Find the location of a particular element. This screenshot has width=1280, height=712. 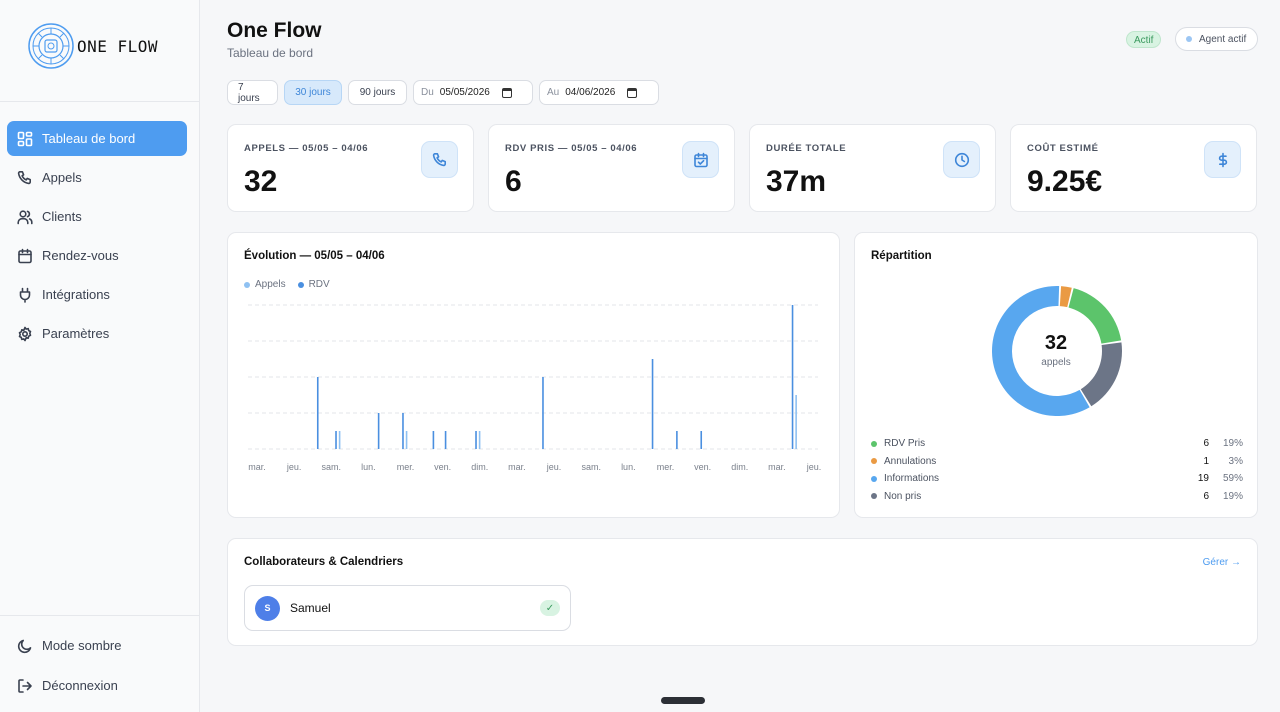

legend-row-rdv-pris: RDV Pris 6 19% is located at coordinates (1057, 444).